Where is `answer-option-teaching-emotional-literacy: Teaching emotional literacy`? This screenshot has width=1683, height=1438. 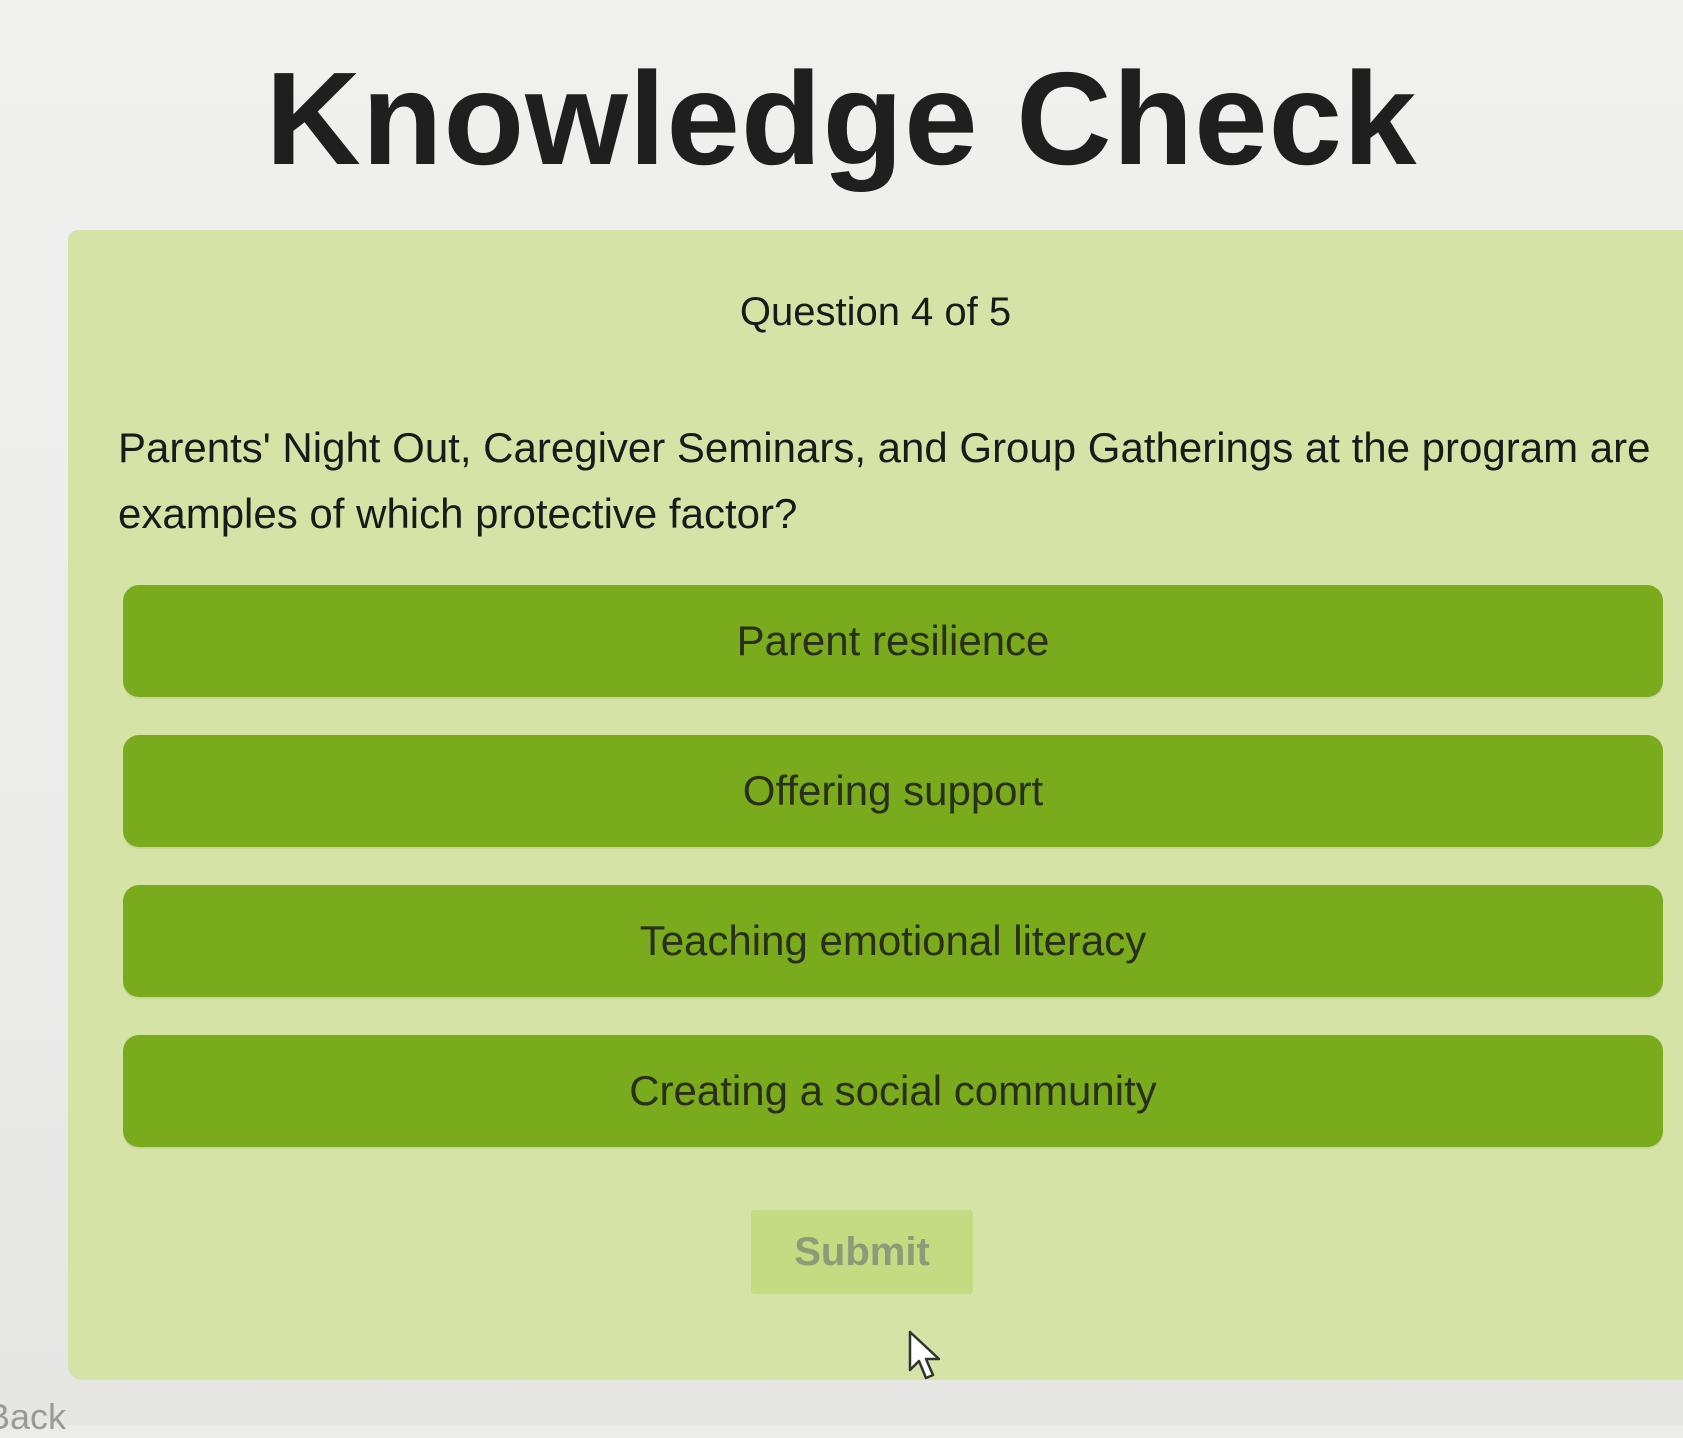
answer-option-teaching-emotional-literacy: Teaching emotional literacy is located at coordinates (893, 941).